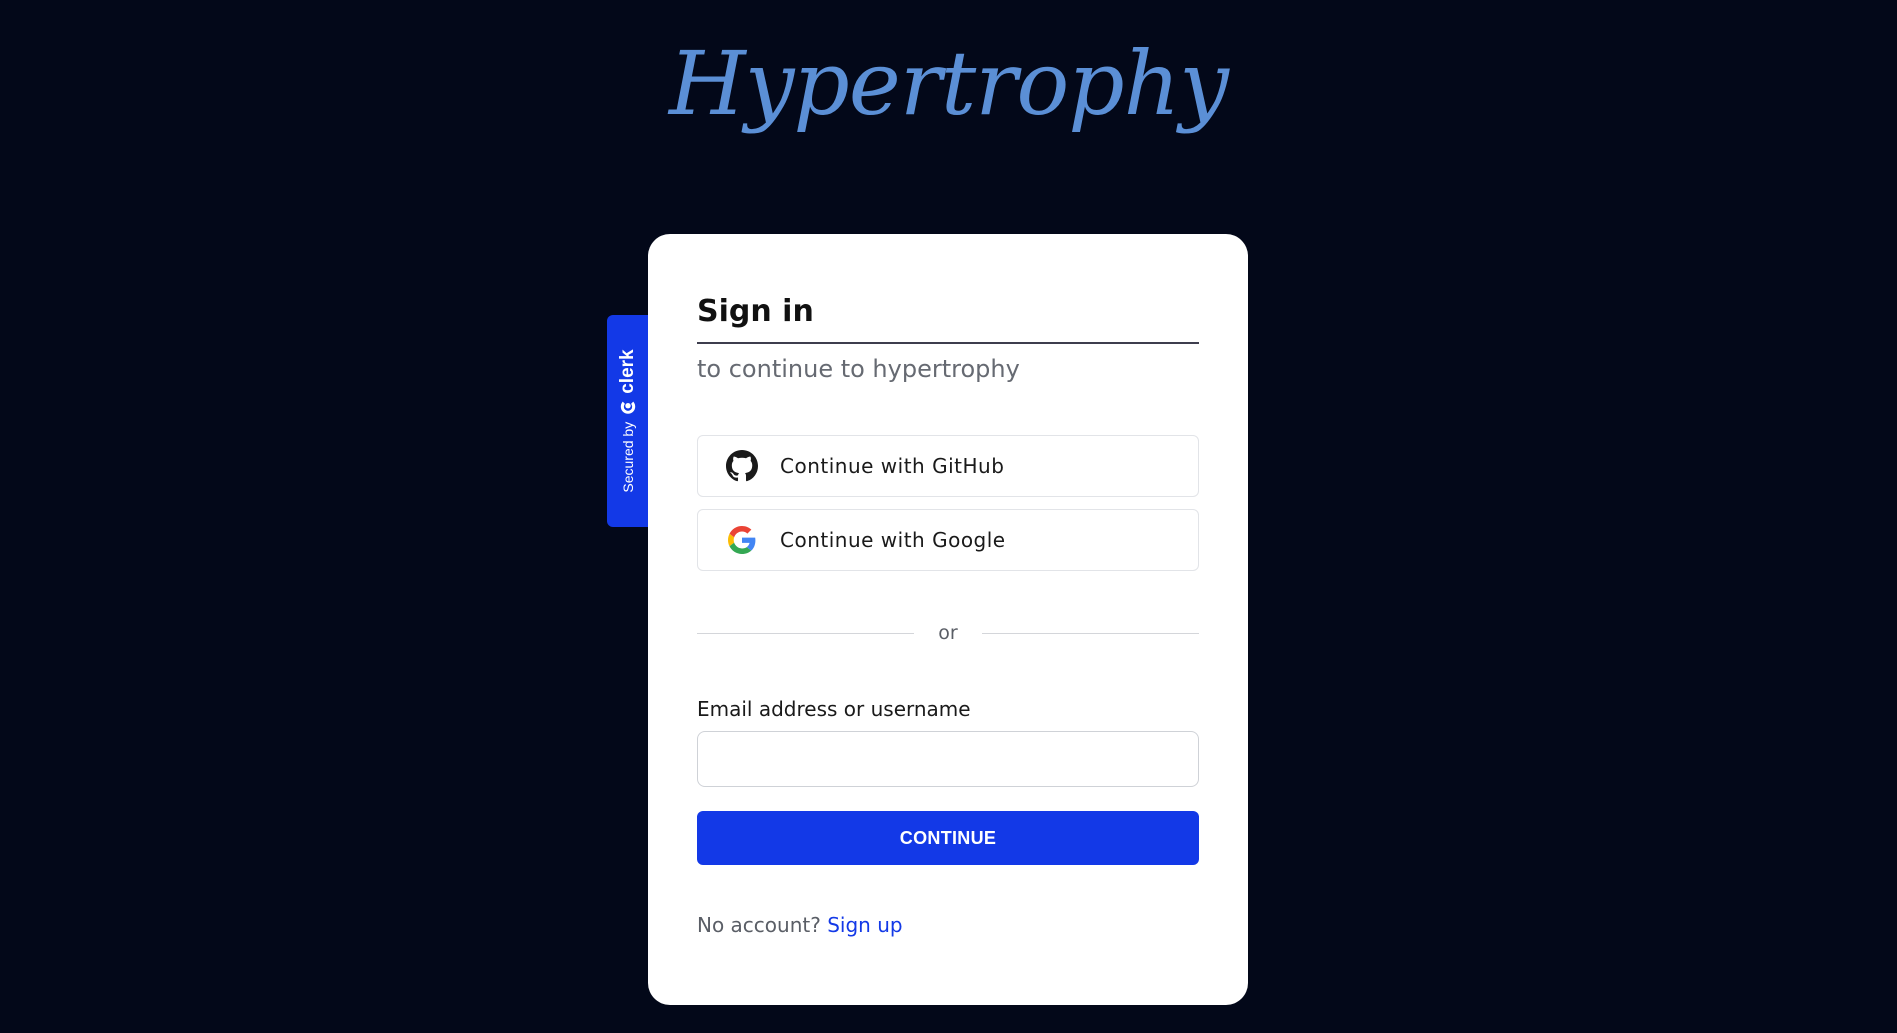 This screenshot has height=1033, width=1897. Describe the element at coordinates (948, 319) in the screenshot. I see `page-title: Sign in` at that location.